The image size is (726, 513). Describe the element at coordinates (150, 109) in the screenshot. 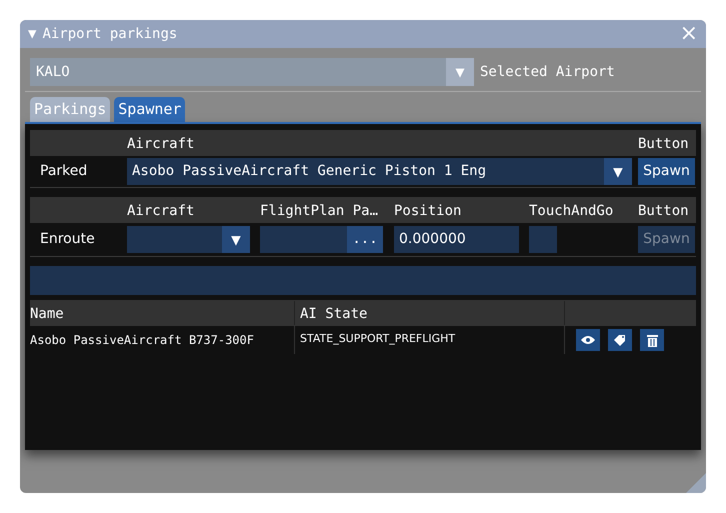

I see `tab: Spawner` at that location.